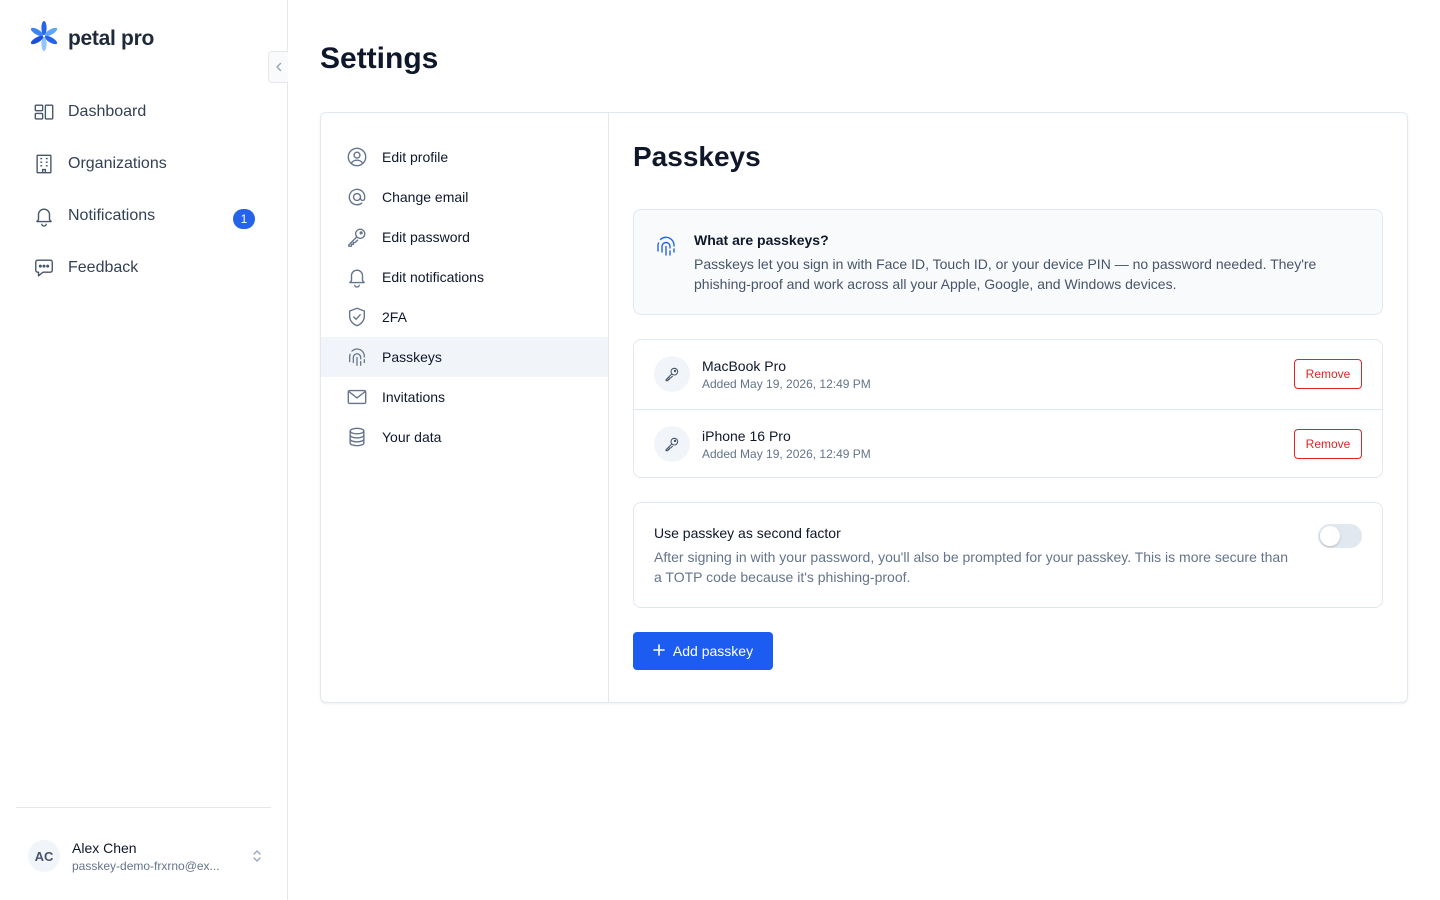 Image resolution: width=1440 pixels, height=900 pixels. Describe the element at coordinates (415, 157) in the screenshot. I see `settings-item-label: Edit profile` at that location.